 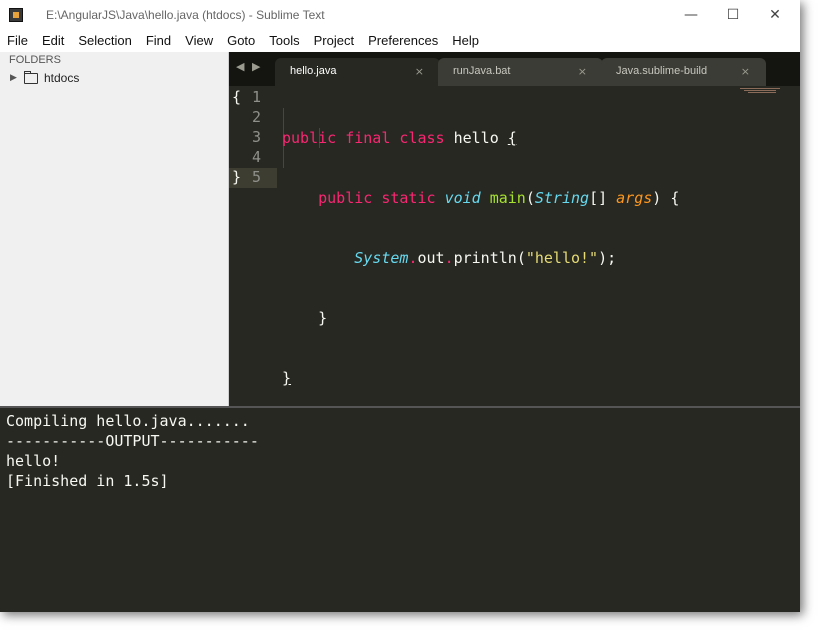 What do you see at coordinates (512, 138) in the screenshot?
I see `token-brace: {` at bounding box center [512, 138].